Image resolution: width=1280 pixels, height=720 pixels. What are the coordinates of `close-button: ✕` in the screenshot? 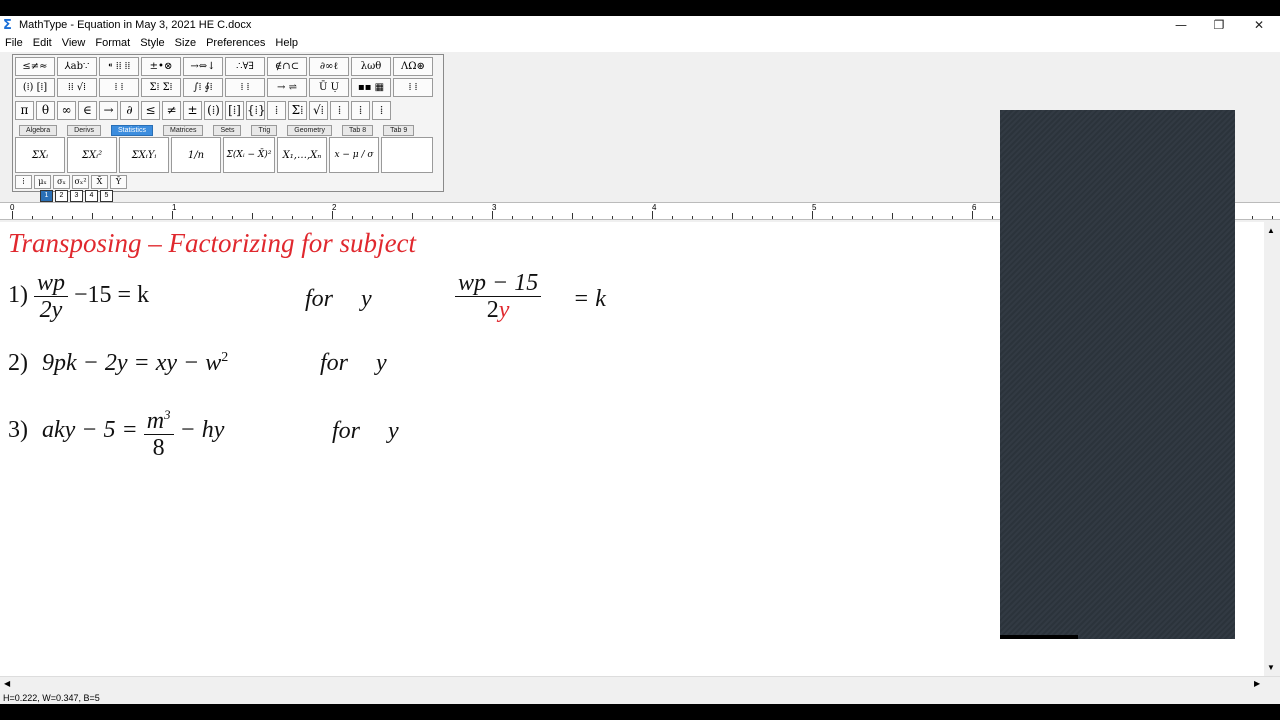 It's located at (1259, 25).